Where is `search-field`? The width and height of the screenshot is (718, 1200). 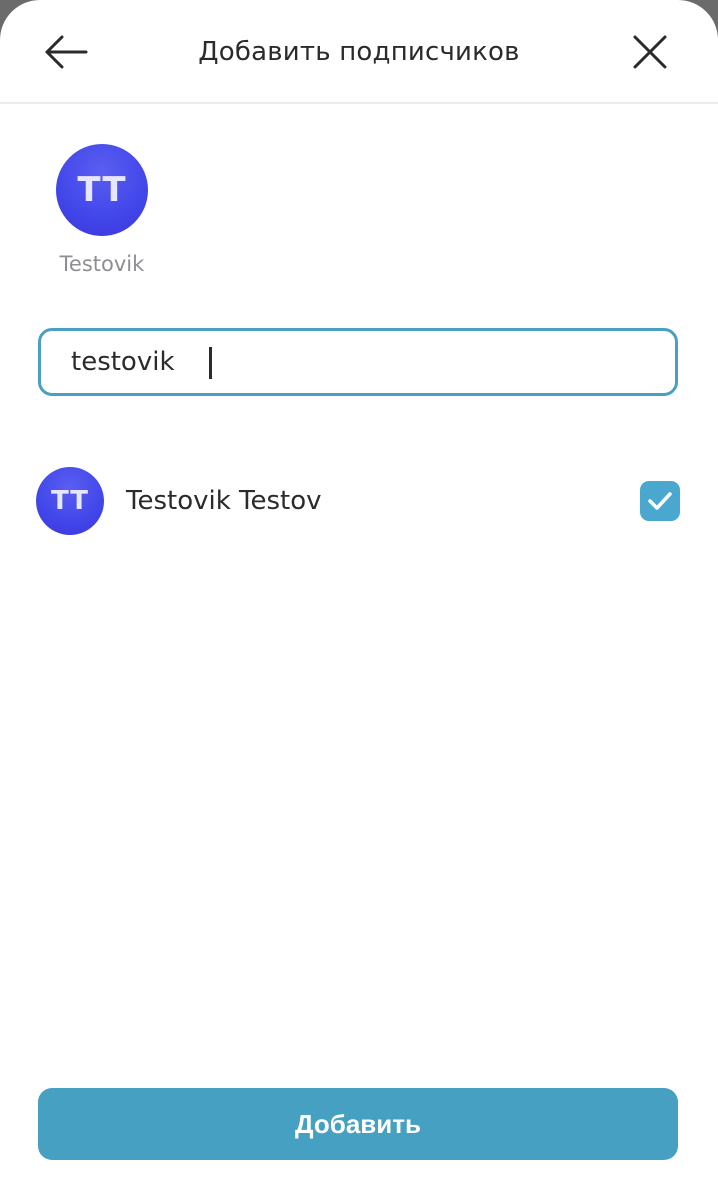
search-field is located at coordinates (358, 362).